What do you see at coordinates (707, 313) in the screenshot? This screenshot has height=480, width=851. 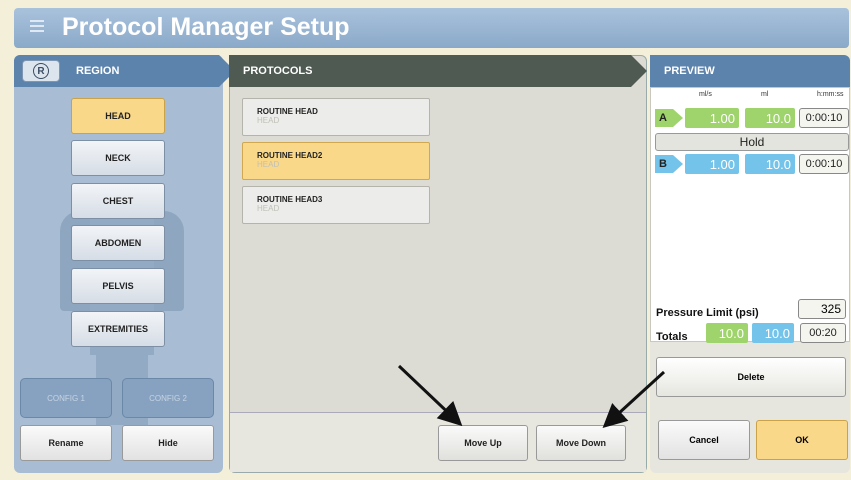 I see `pressure-limit-label: Pressure Limit (psi)` at bounding box center [707, 313].